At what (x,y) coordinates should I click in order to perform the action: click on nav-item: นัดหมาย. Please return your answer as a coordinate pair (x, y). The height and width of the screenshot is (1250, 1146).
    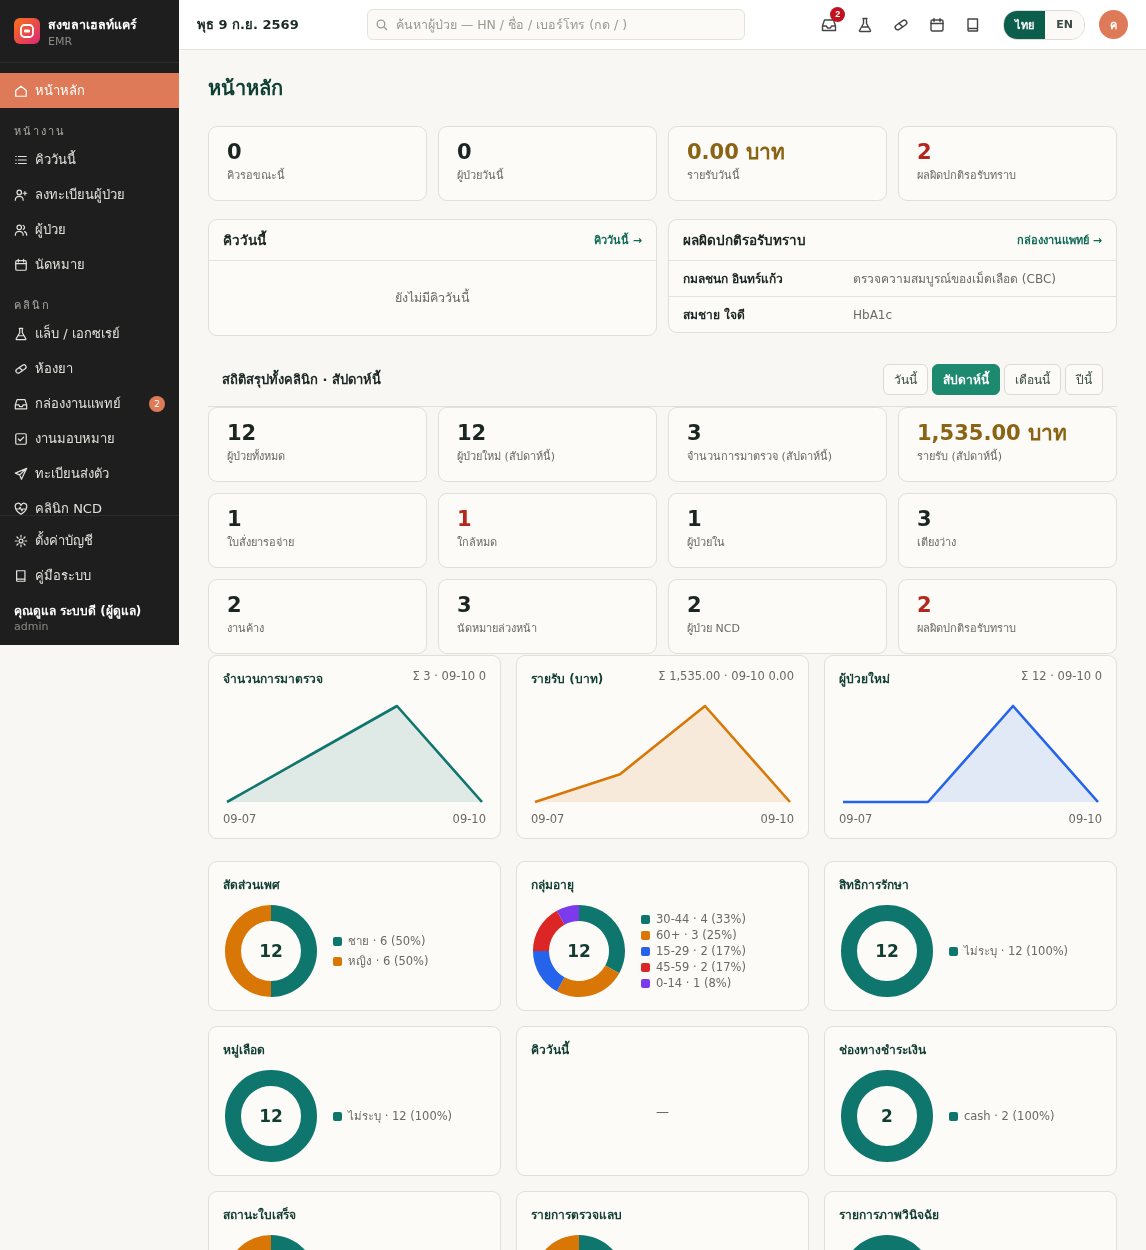
    Looking at the image, I should click on (89, 264).